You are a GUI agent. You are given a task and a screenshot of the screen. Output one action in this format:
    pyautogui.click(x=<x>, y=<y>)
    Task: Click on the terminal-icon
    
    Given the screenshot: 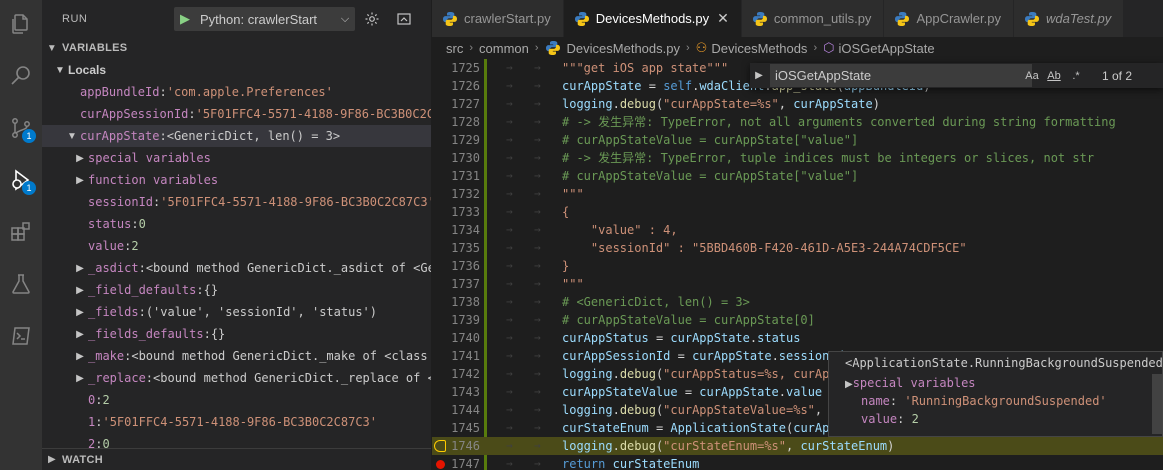 What is the action you would take?
    pyautogui.click(x=21, y=336)
    